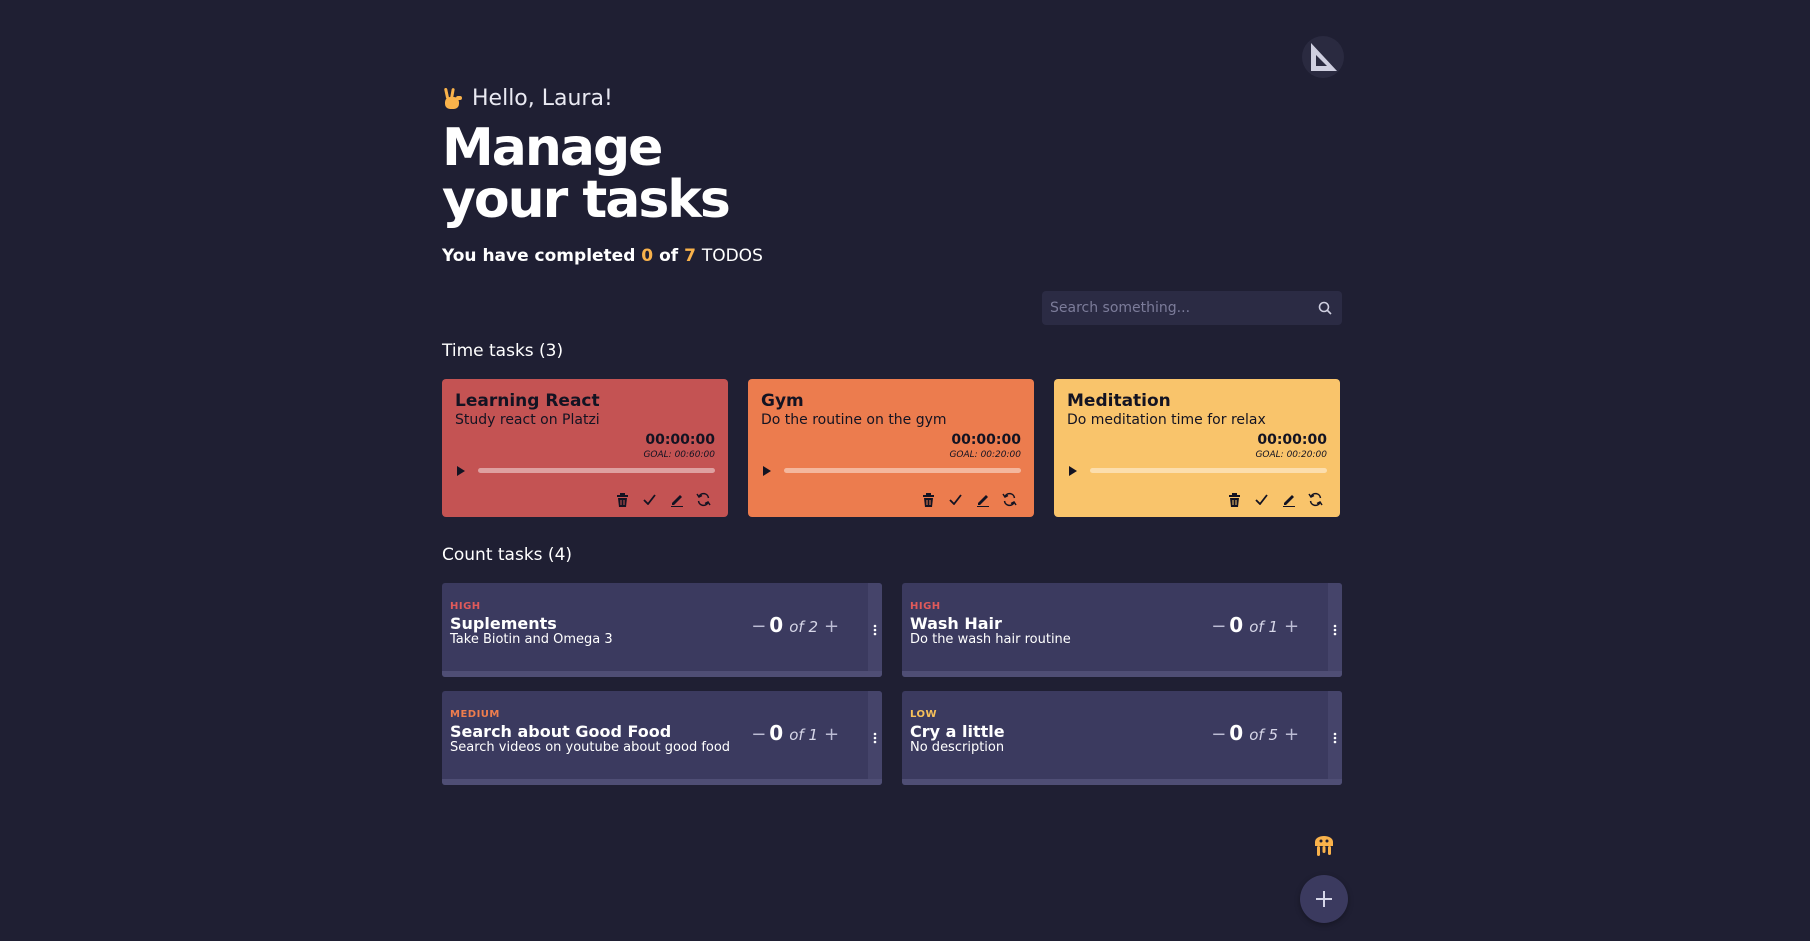 This screenshot has width=1810, height=941. Describe the element at coordinates (690, 256) in the screenshot. I see `total-count: 7` at that location.